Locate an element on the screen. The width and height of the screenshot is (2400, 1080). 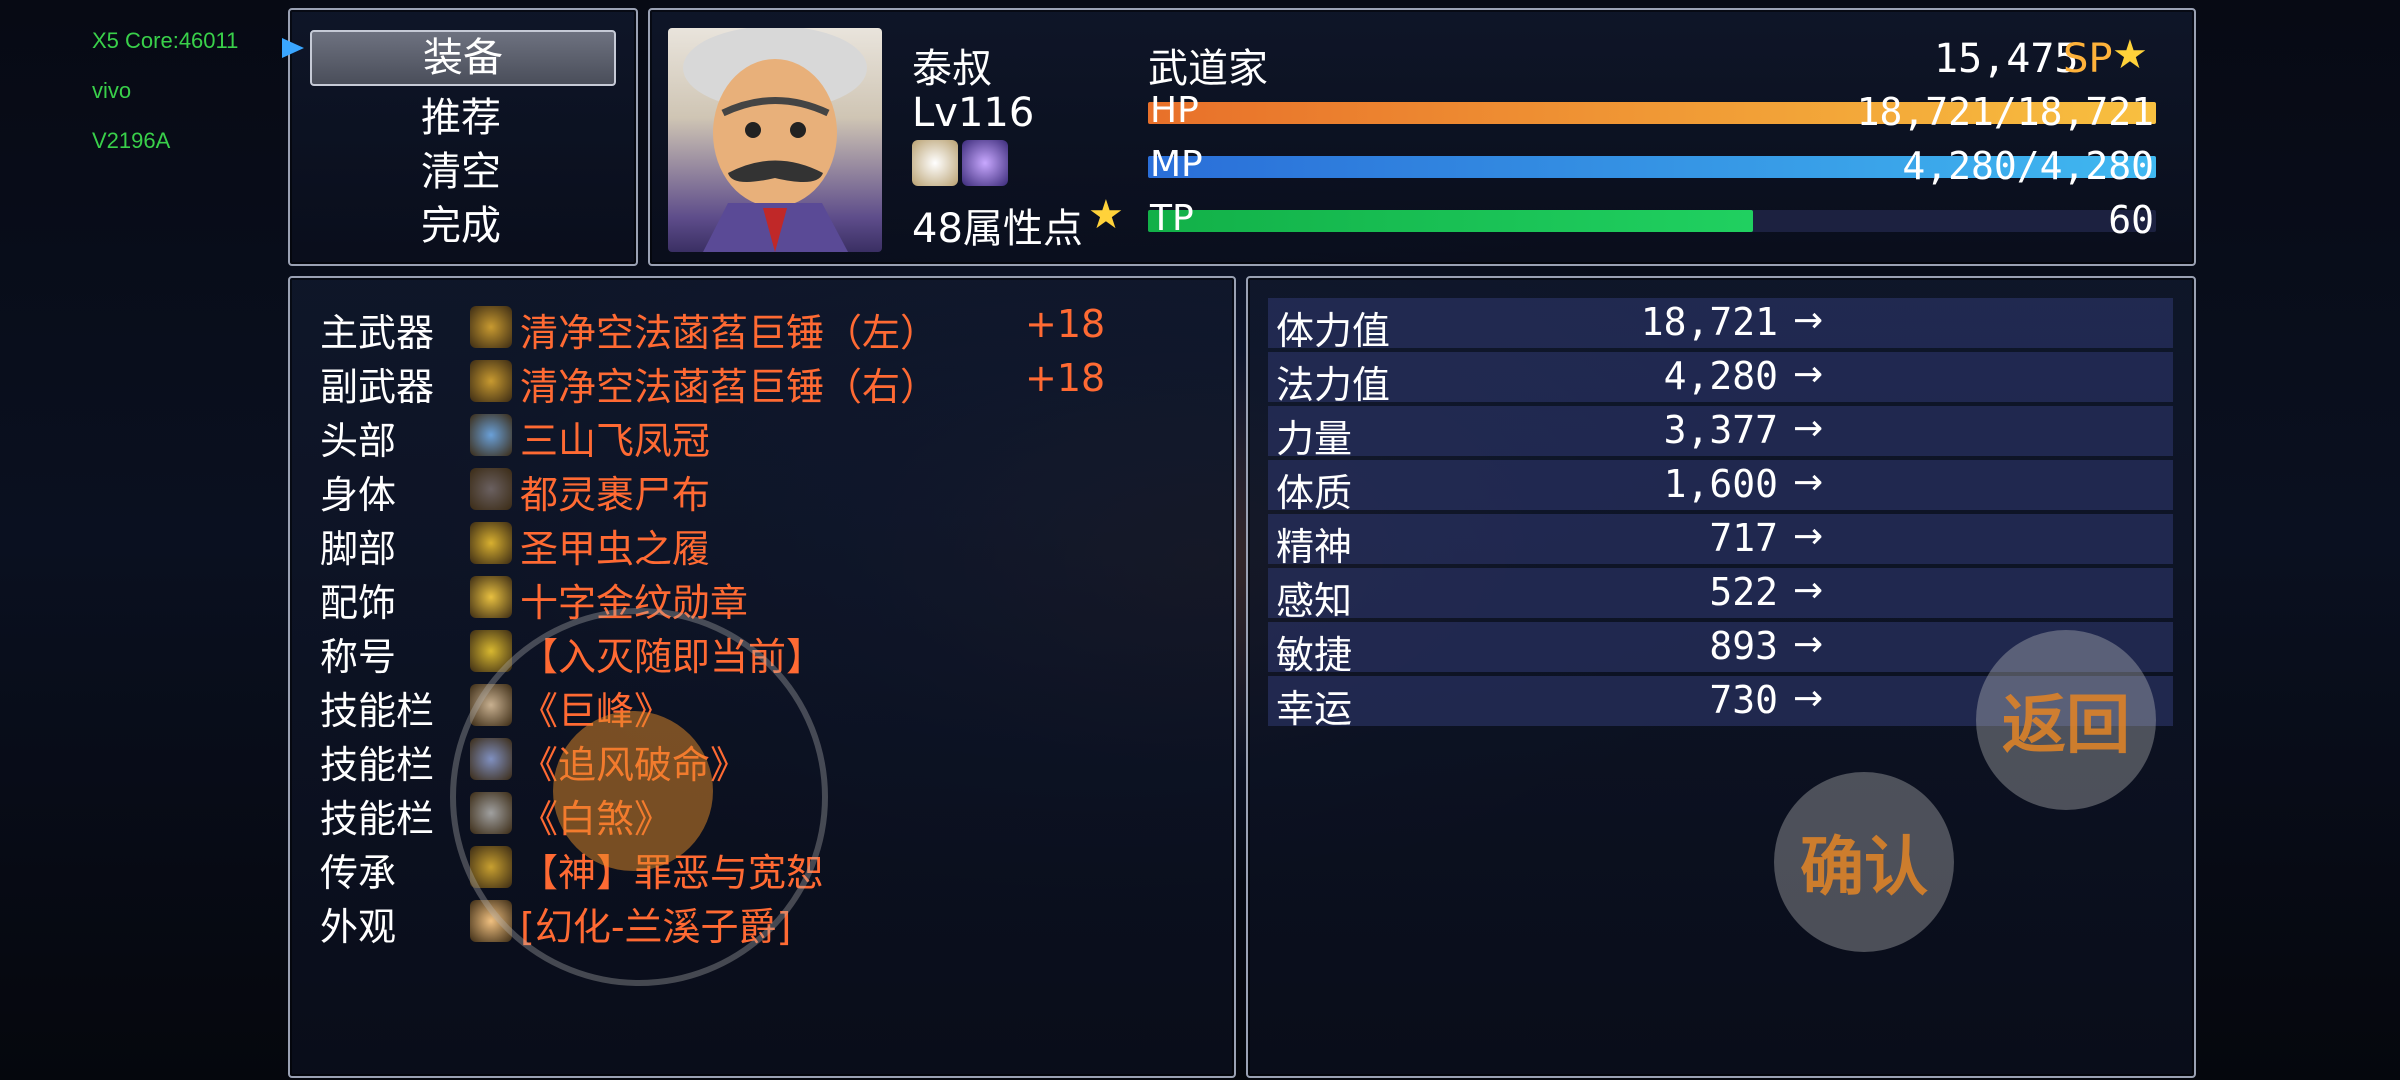
equip-item-name: 清净空法菡萏巨锤（左） is located at coordinates (729, 329).